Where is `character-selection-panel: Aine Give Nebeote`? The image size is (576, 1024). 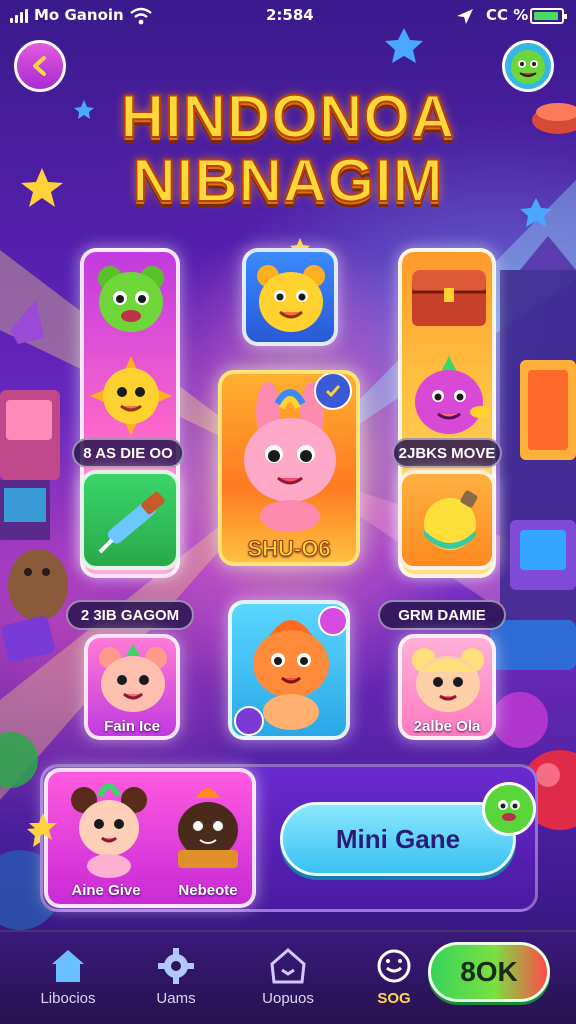
character-selection-panel: Aine Give Nebeote is located at coordinates (150, 838).